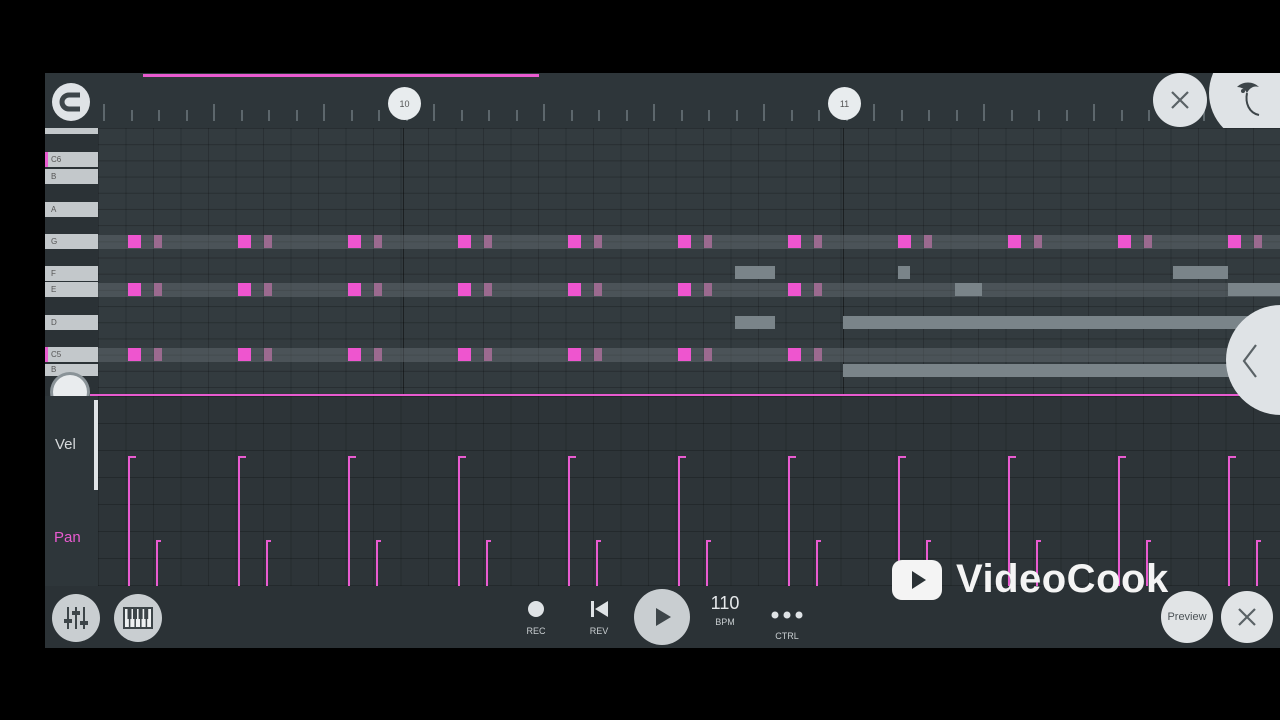 This screenshot has width=1280, height=720. Describe the element at coordinates (725, 610) in the screenshot. I see `tempo-control: 110 BPM` at that location.